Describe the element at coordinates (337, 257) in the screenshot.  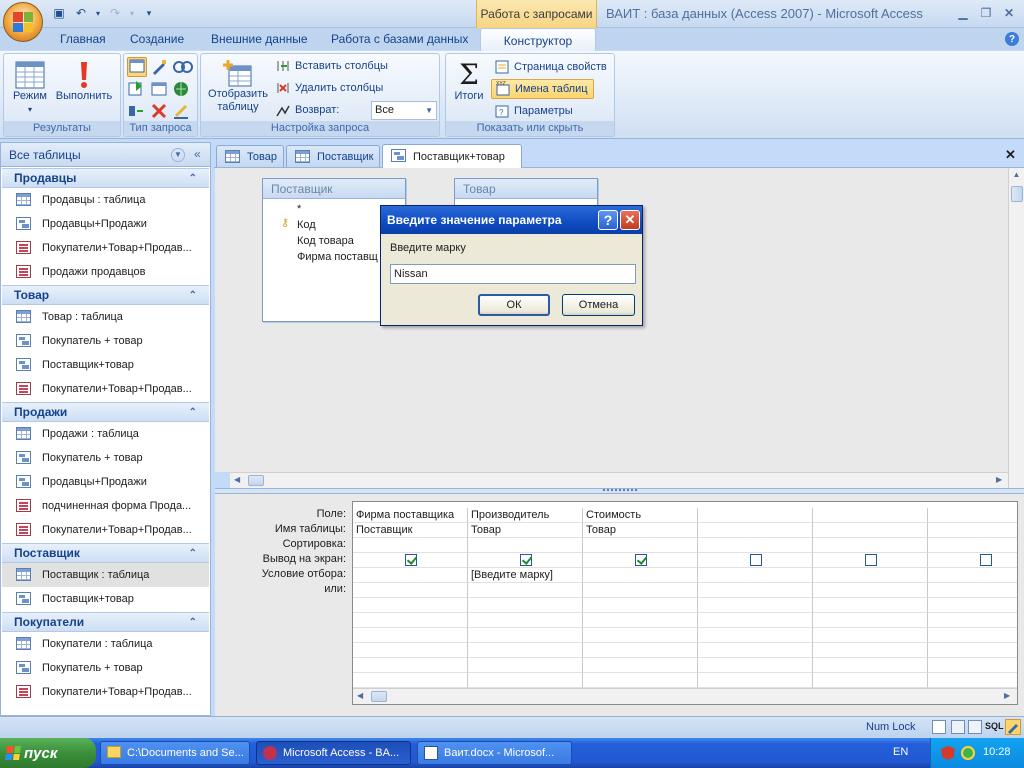
I see `field-list-item: Фирма поставщ` at that location.